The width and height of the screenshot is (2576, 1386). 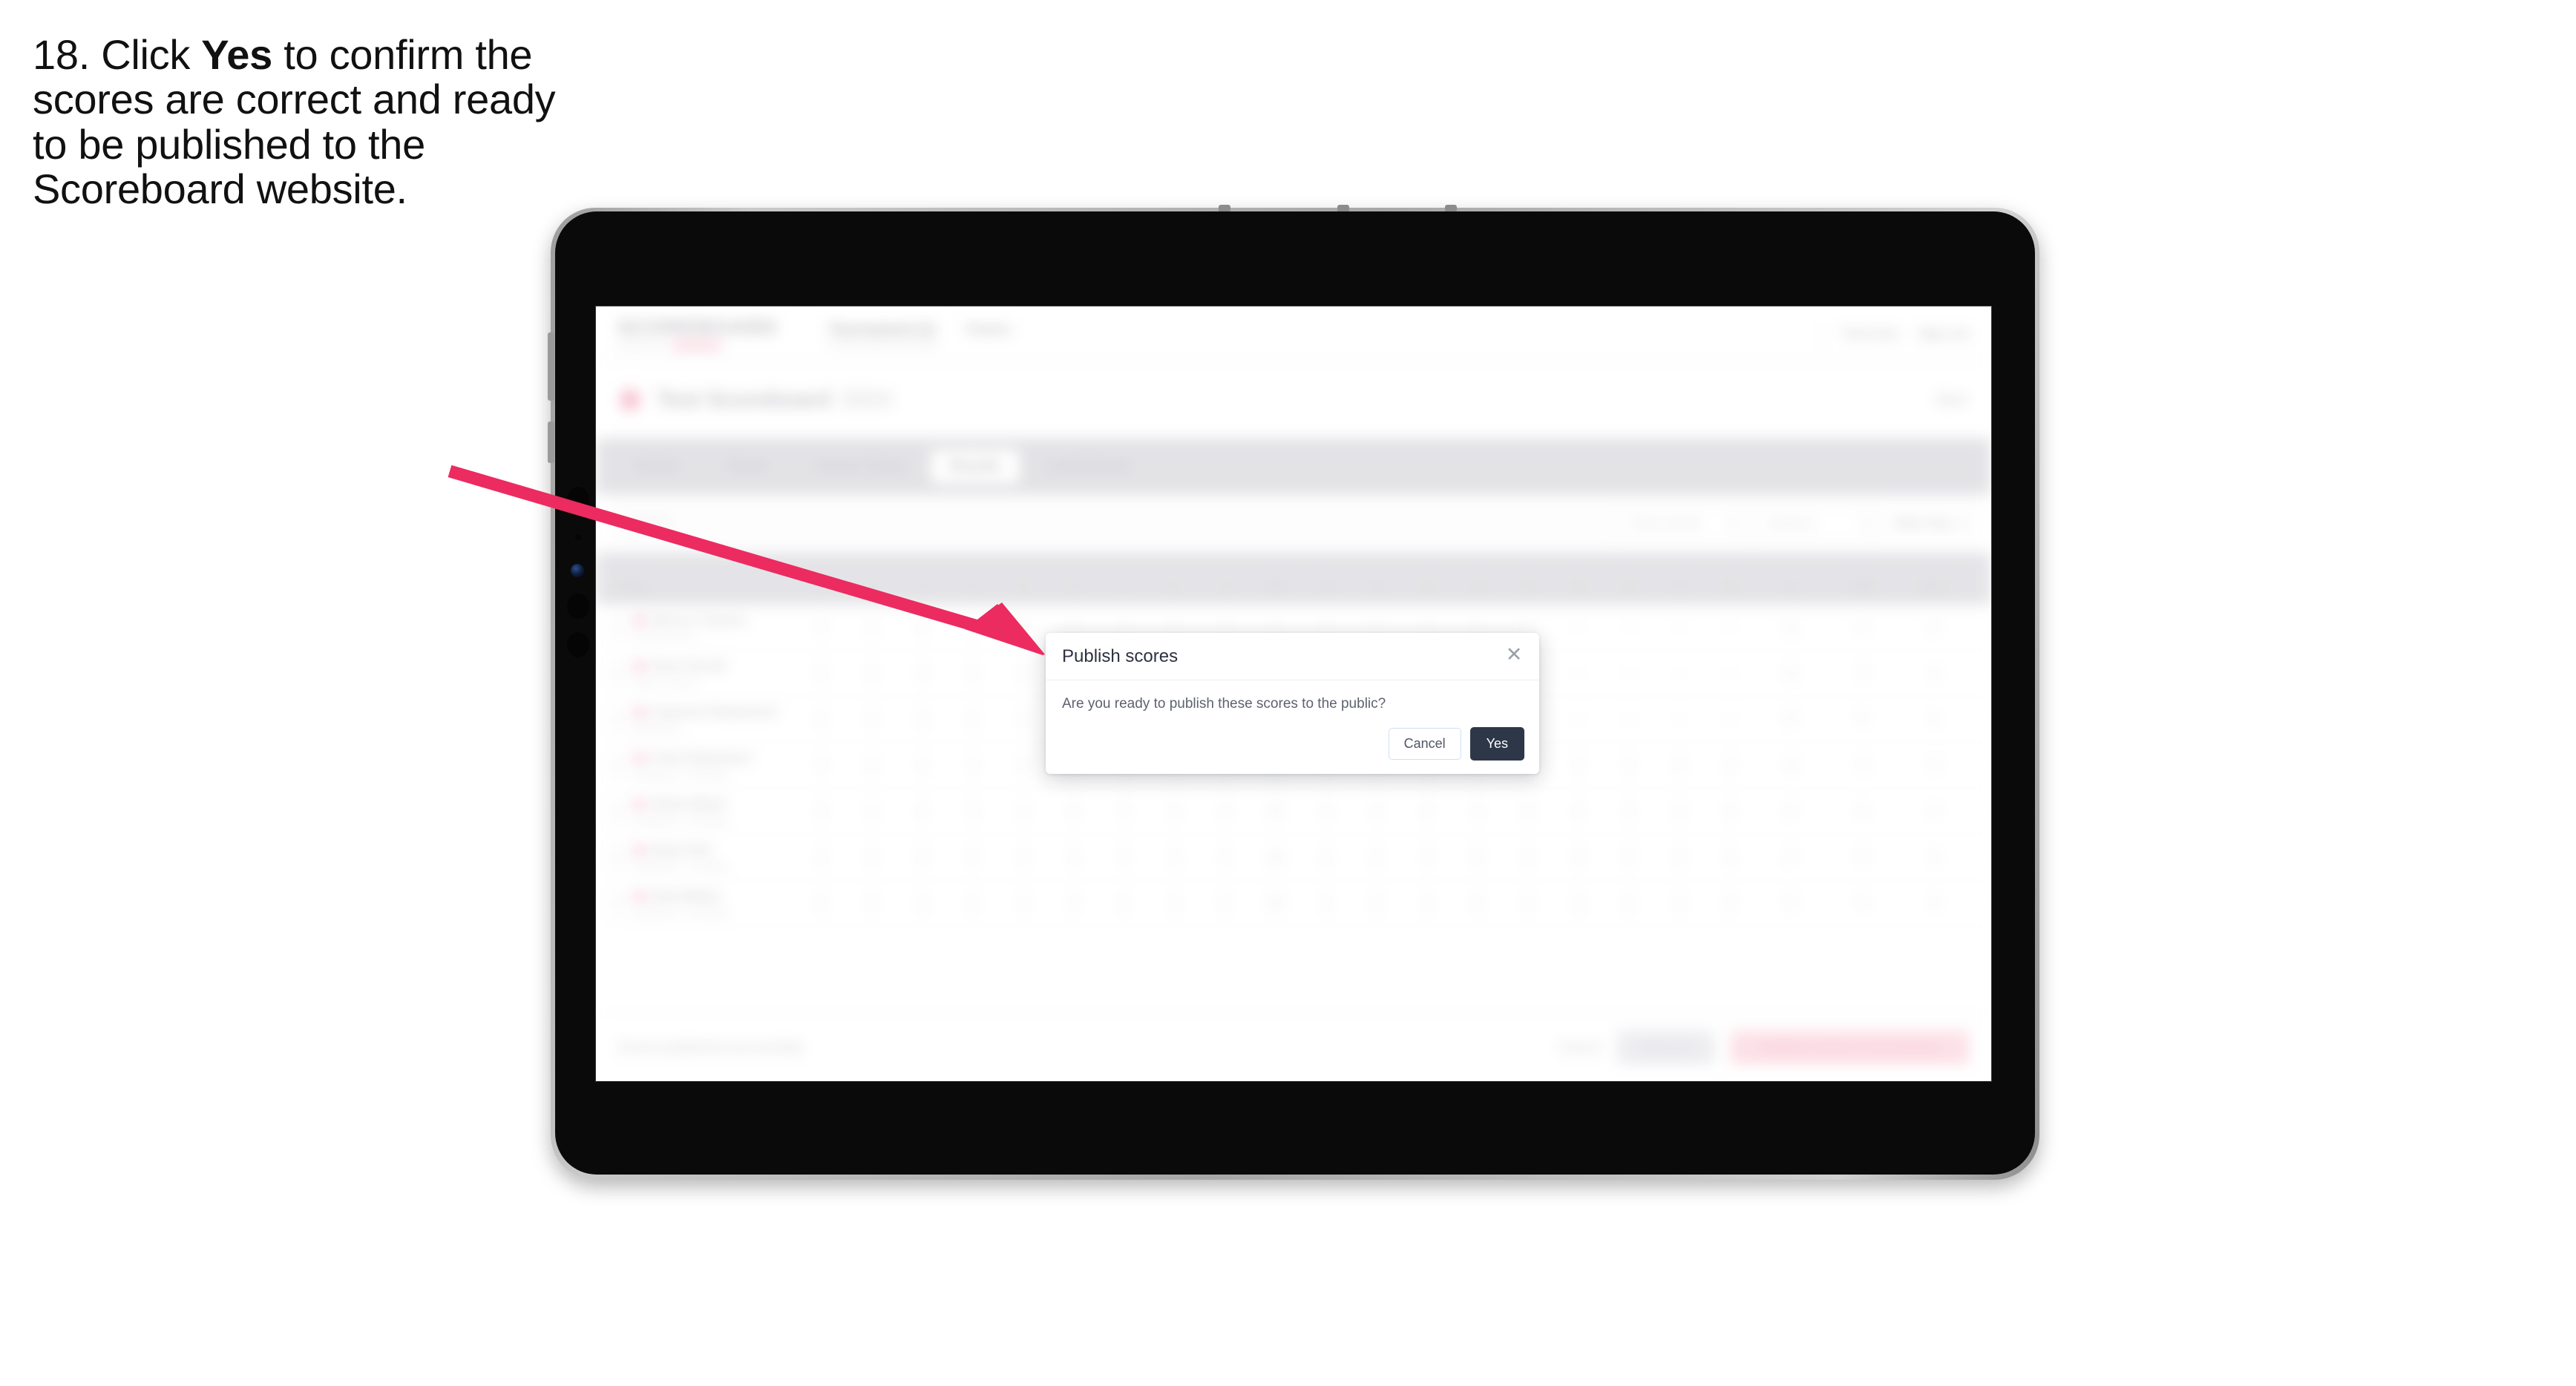 I want to click on table-cell-score: +4, so click(x=1934, y=673).